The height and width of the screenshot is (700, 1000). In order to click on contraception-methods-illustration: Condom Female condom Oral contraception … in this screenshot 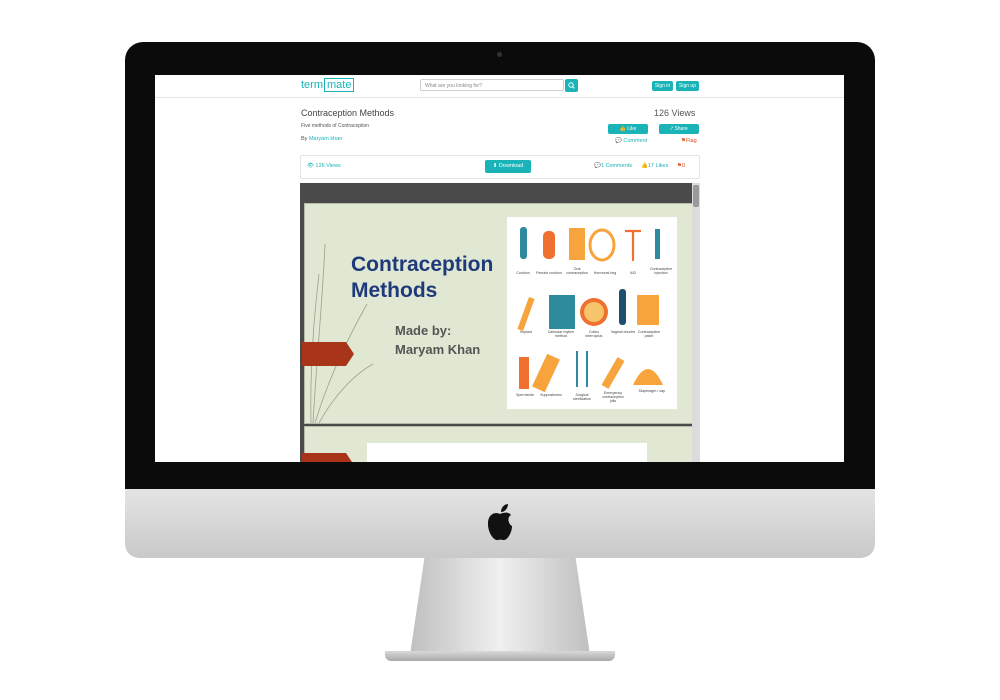, I will do `click(592, 313)`.